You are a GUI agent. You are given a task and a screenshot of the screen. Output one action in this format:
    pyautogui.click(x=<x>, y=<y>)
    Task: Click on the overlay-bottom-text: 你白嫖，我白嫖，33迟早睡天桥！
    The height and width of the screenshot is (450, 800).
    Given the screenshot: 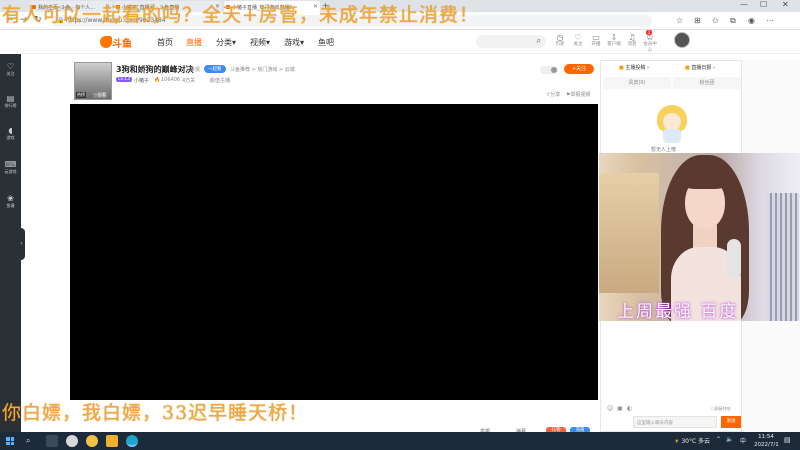 What is the action you would take?
    pyautogui.click(x=155, y=413)
    